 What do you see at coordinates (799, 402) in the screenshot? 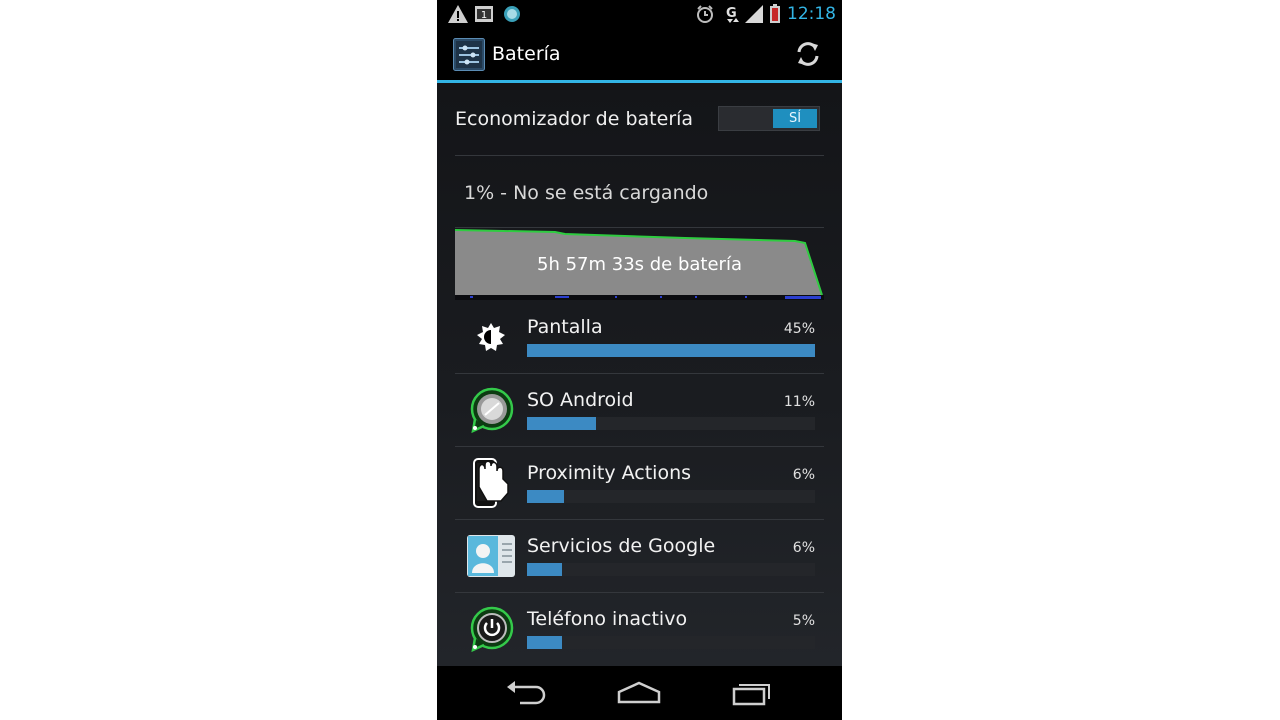
I see `usage-percent: 11%` at bounding box center [799, 402].